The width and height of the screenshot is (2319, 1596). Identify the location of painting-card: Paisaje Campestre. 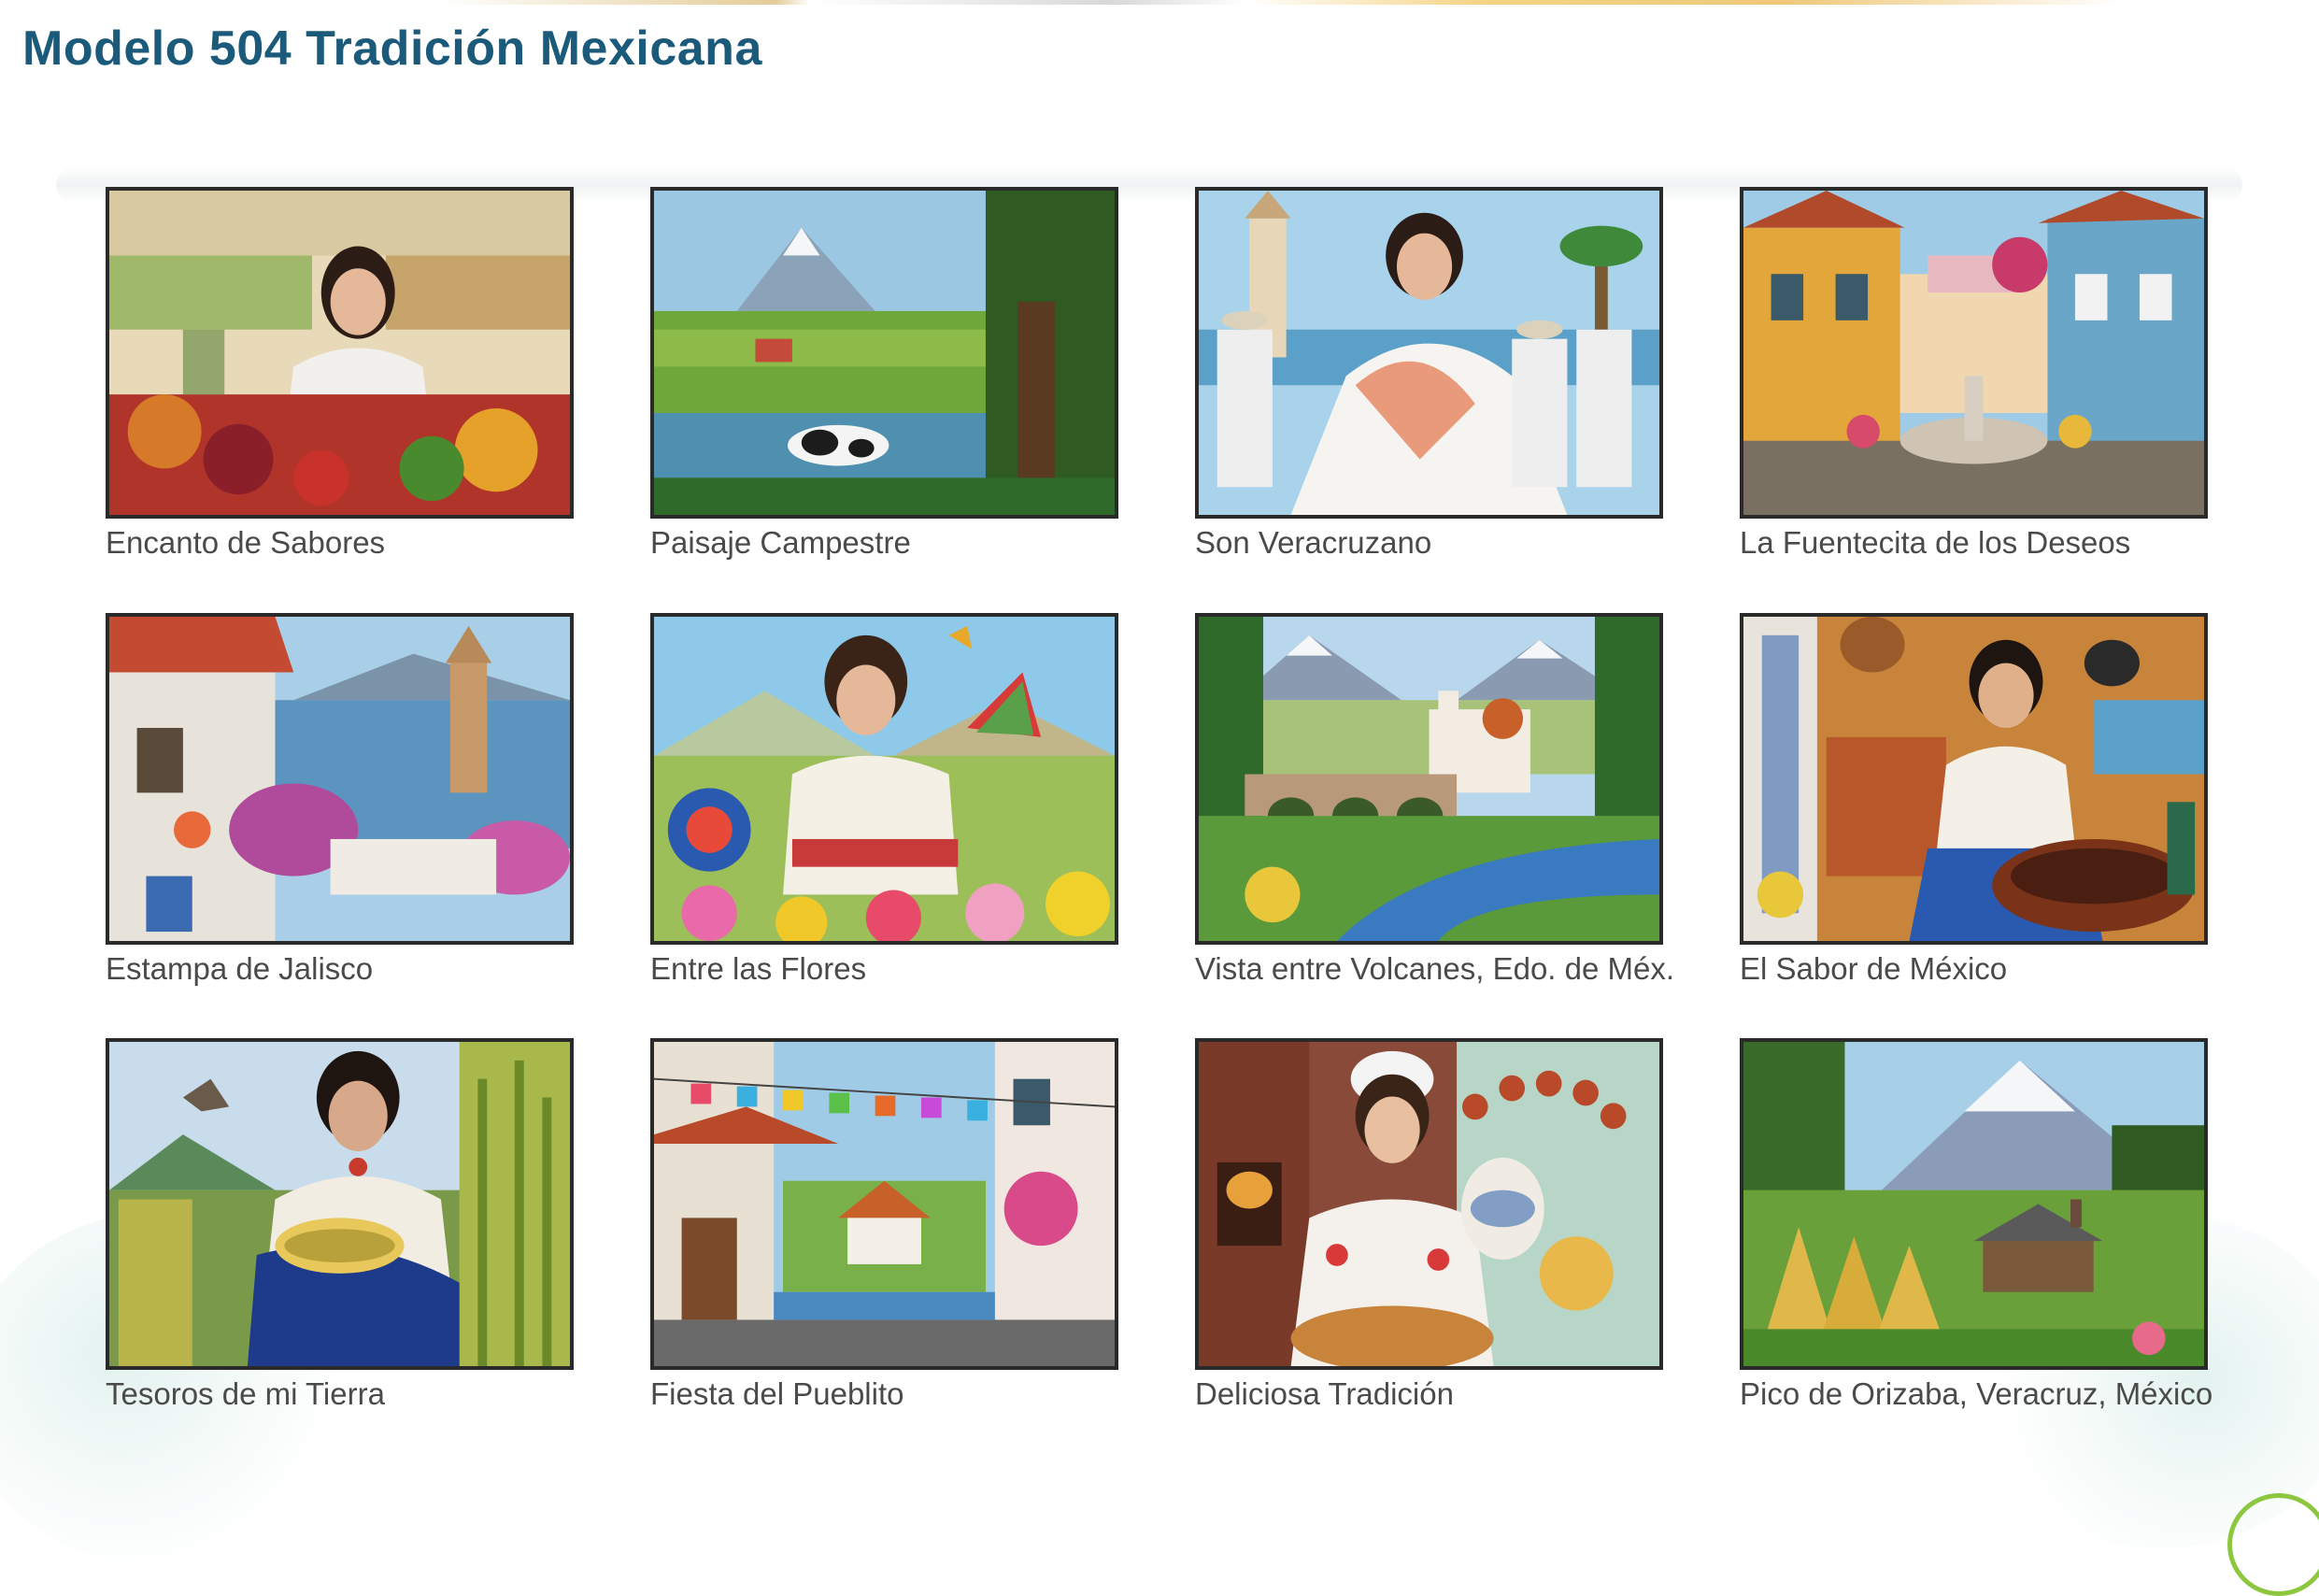
(884, 374).